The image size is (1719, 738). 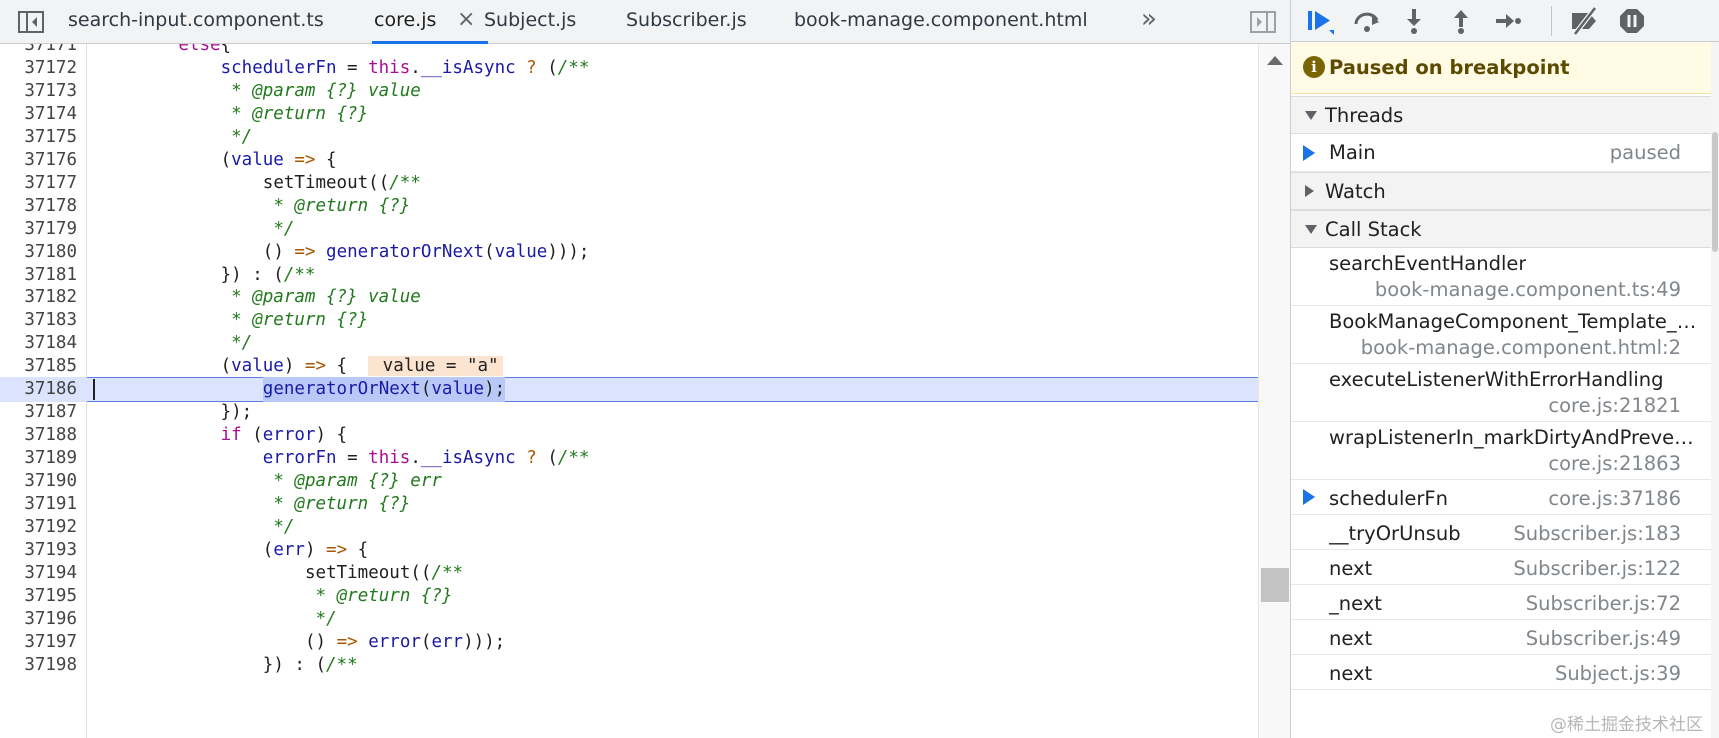 I want to click on sidebar-scrollbar, so click(x=1715, y=390).